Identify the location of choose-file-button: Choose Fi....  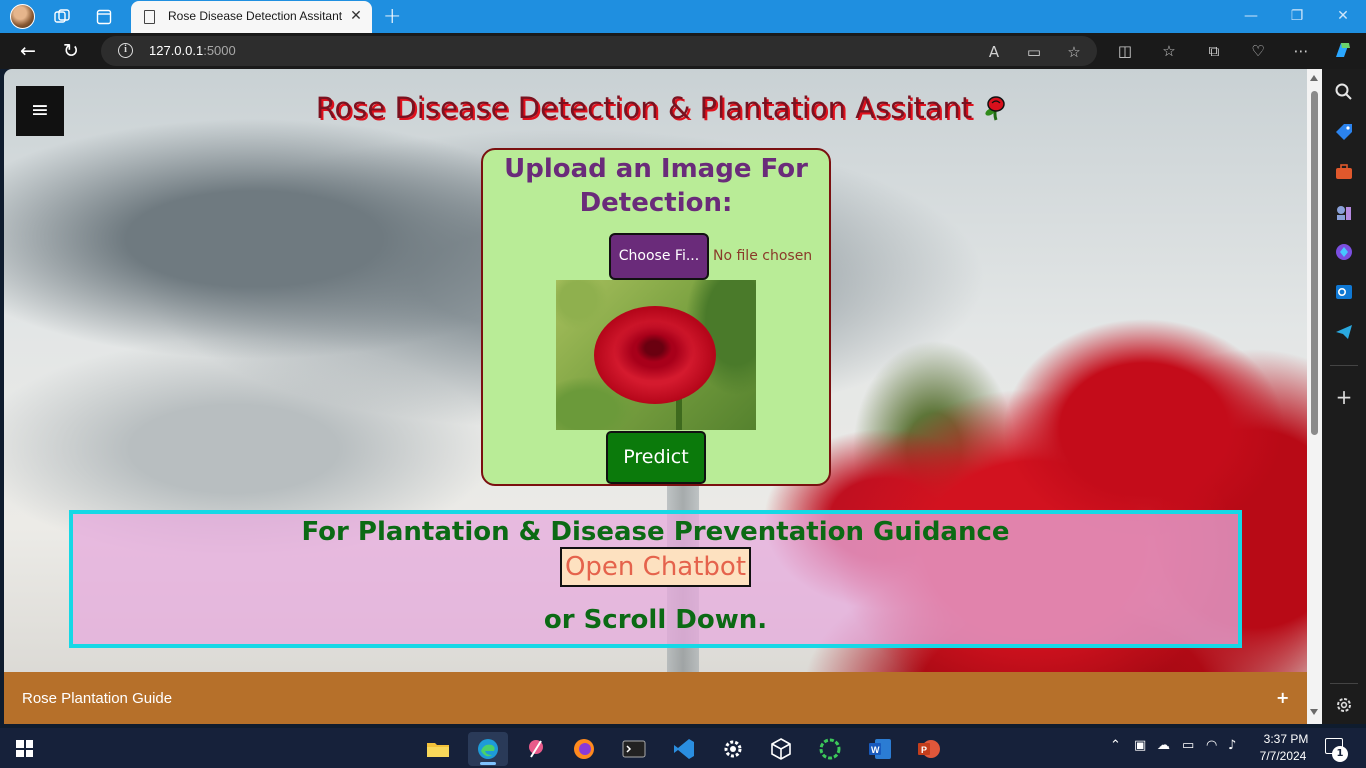
(659, 256).